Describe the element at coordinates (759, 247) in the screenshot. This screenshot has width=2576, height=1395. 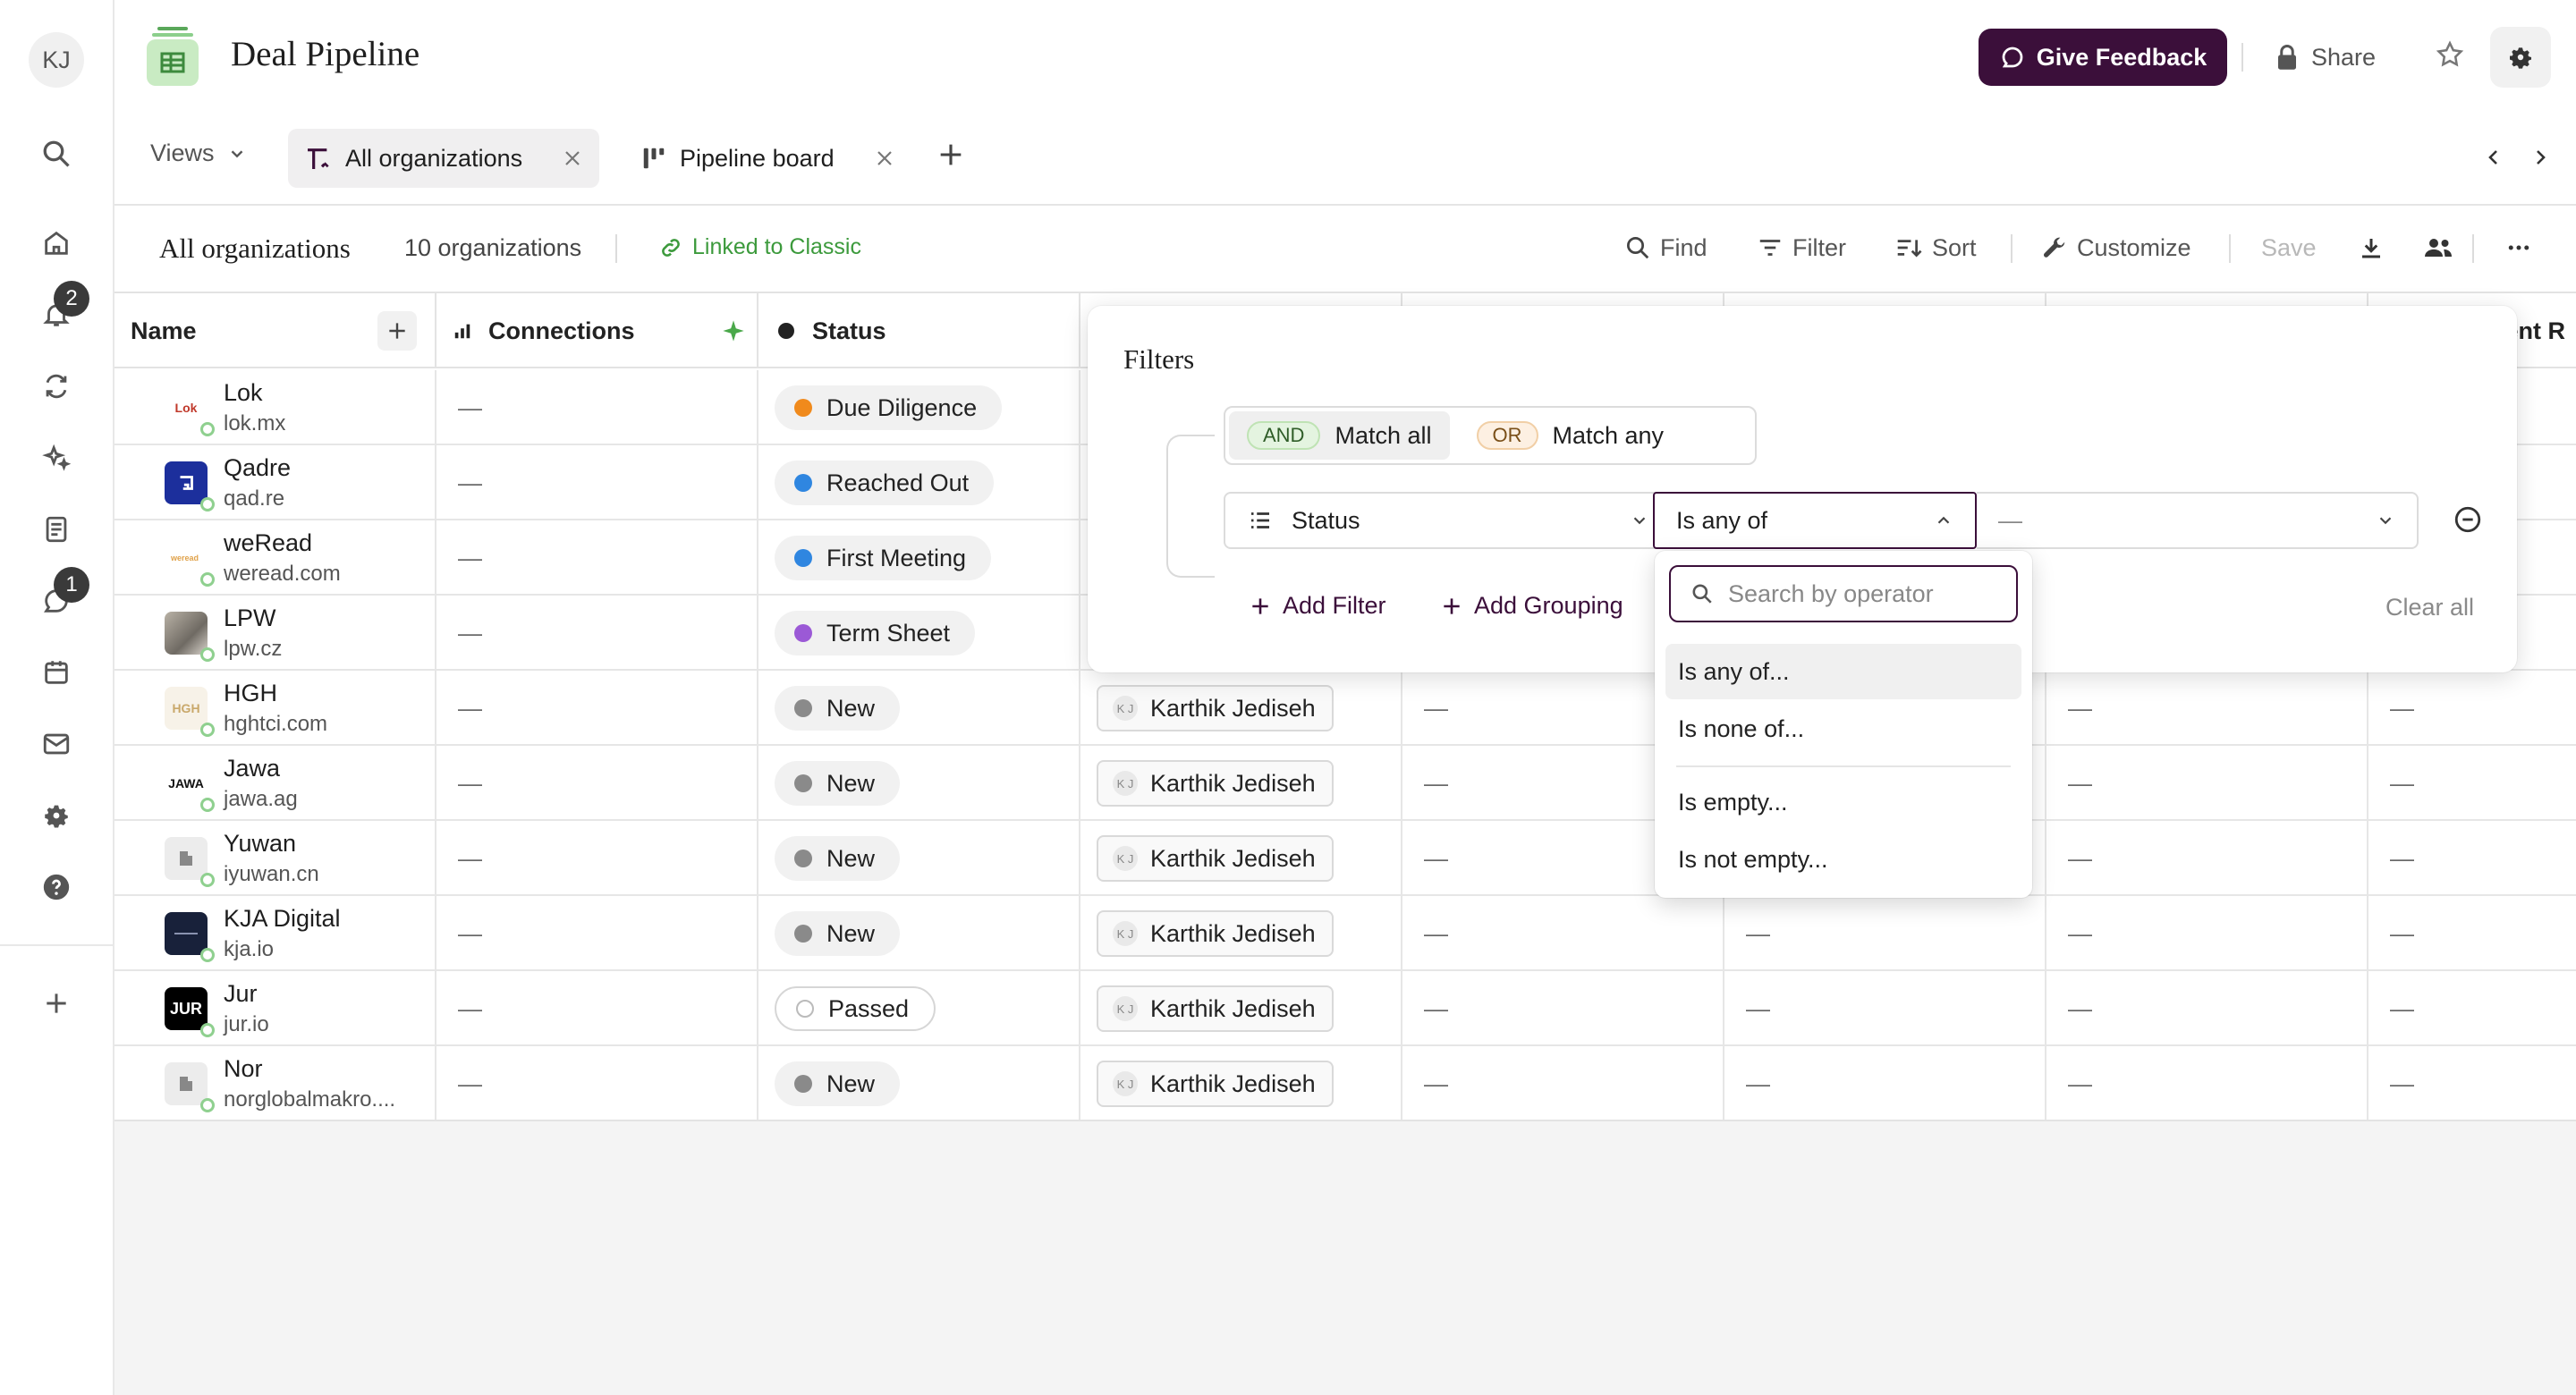
I see `linked-to-classic-link: Linked to Classic` at that location.